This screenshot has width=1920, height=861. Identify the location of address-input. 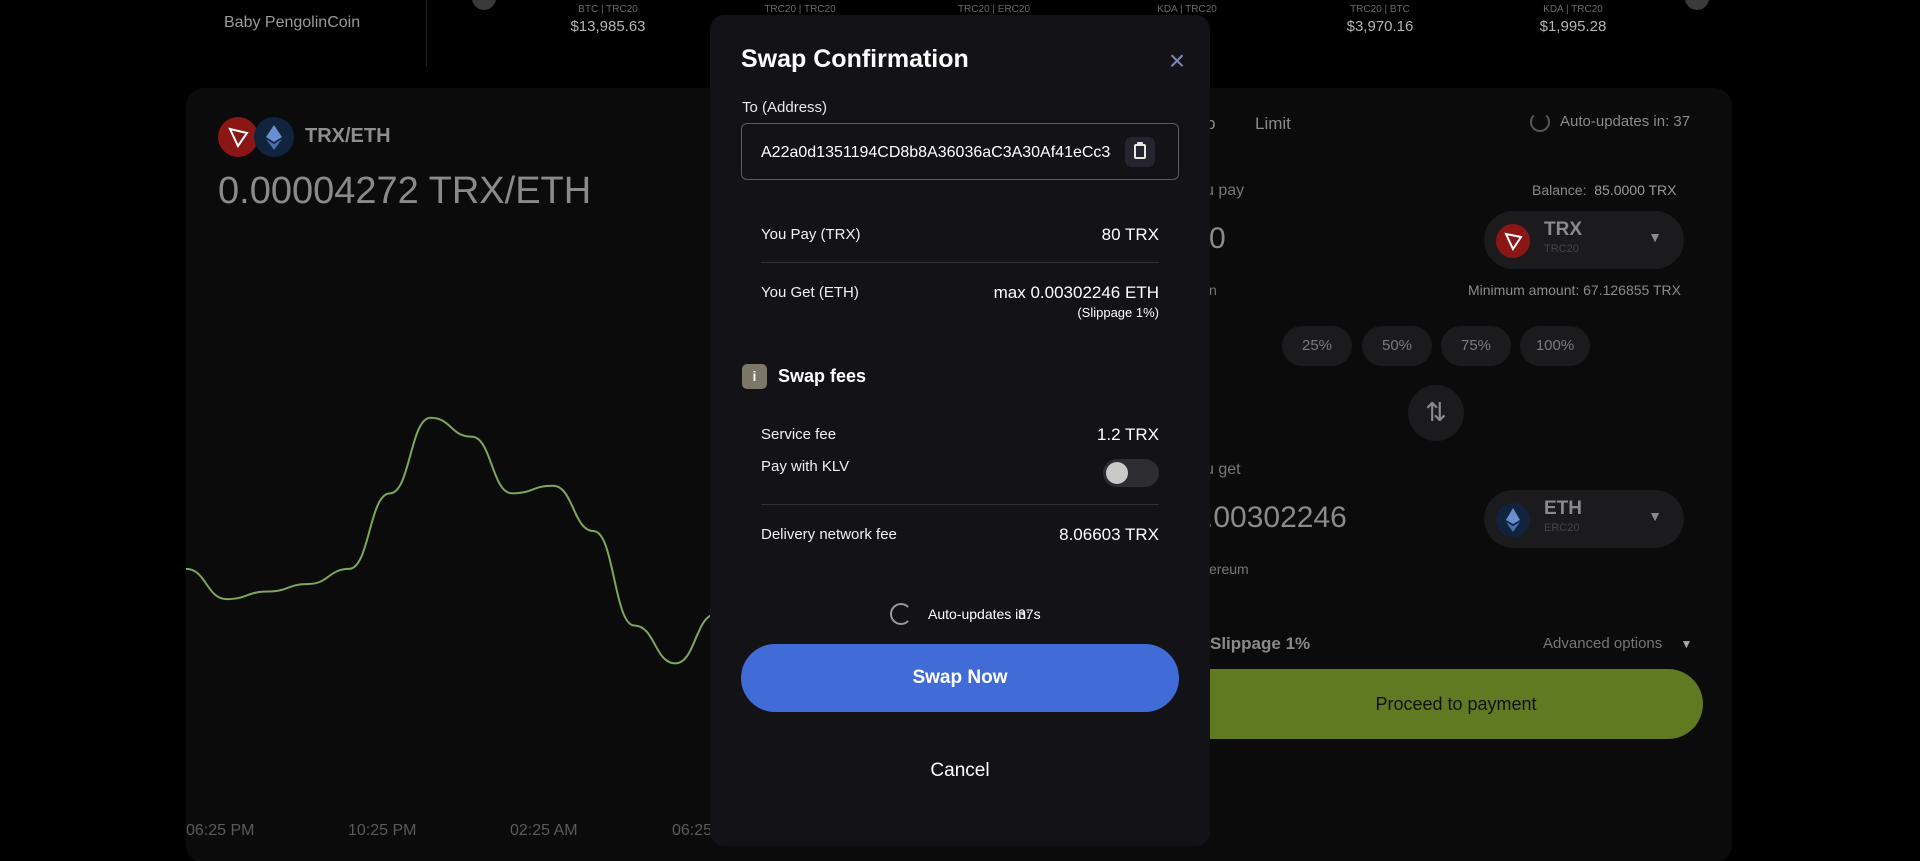
(936, 153).